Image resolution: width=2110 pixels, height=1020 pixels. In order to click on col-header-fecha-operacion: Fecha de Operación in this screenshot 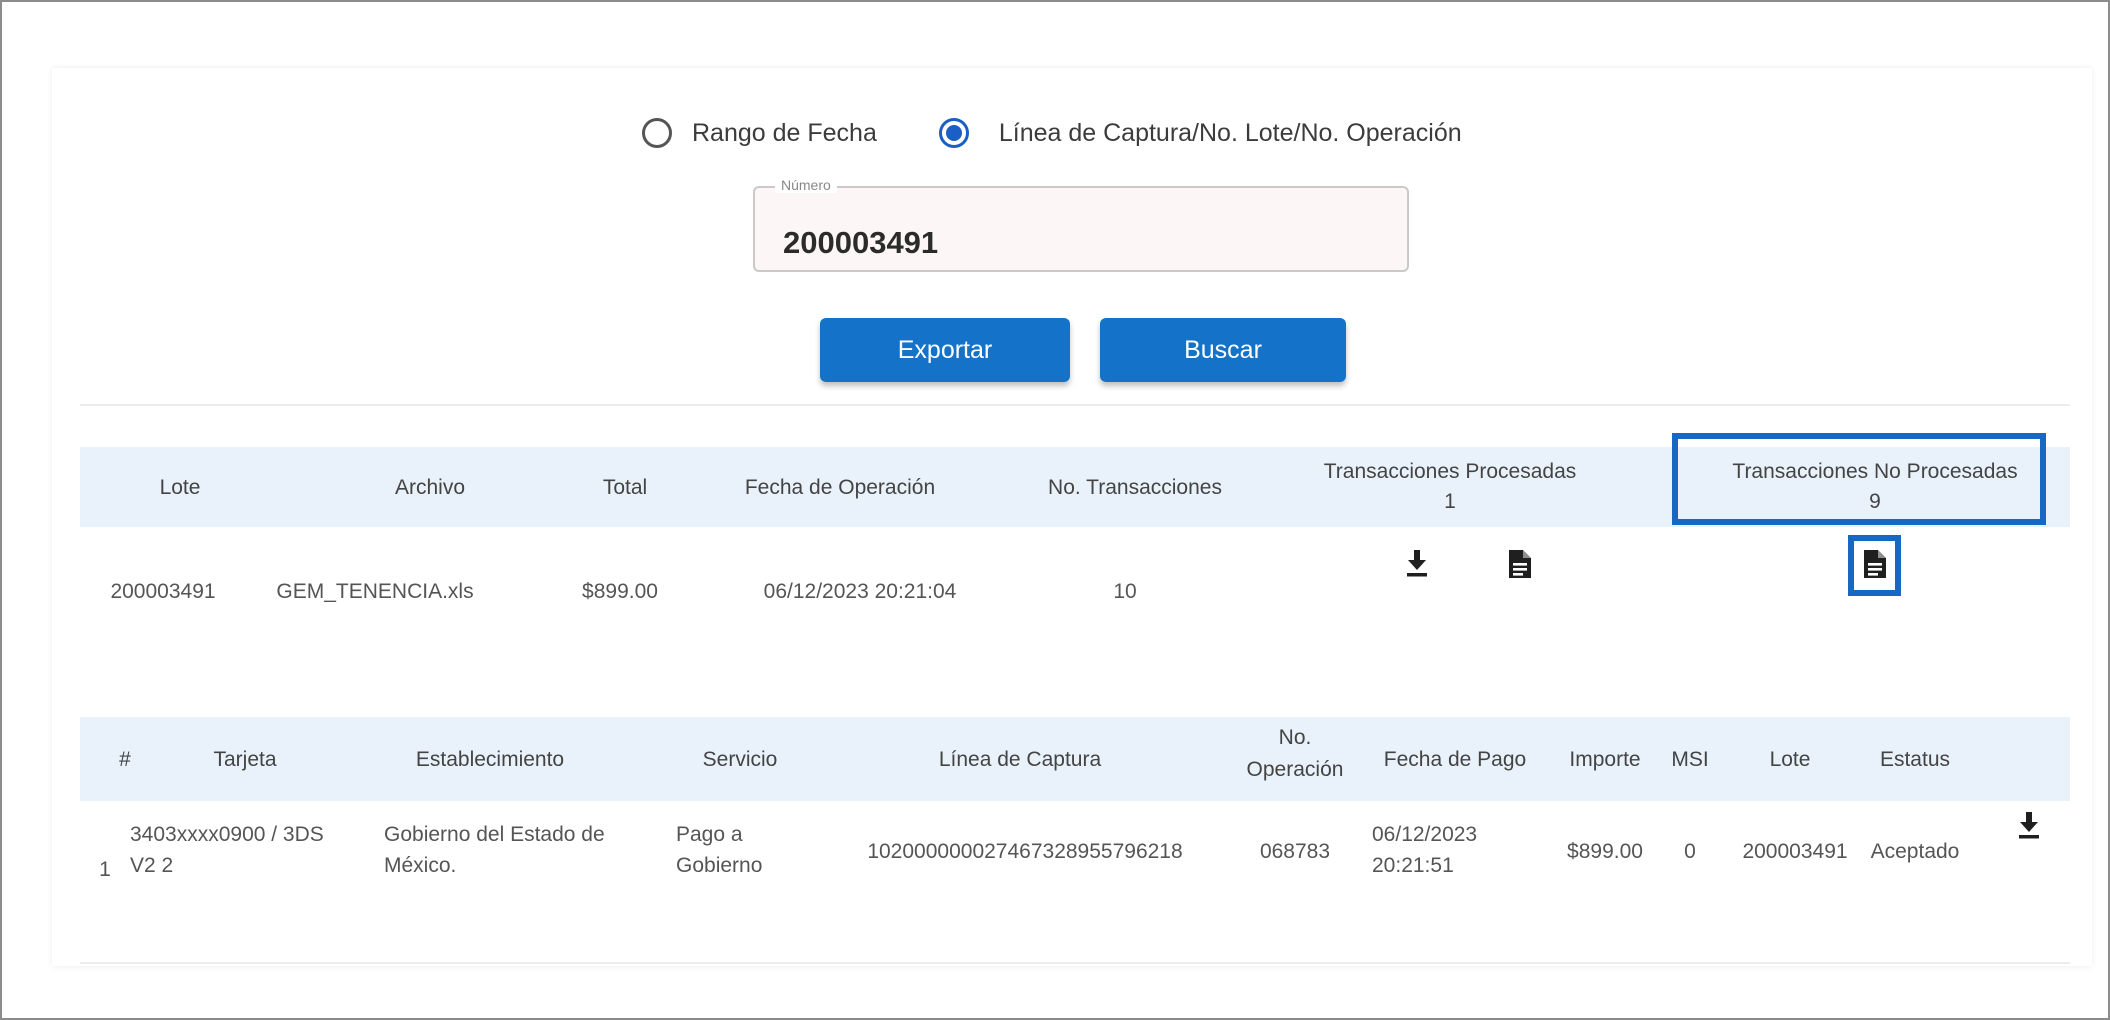, I will do `click(840, 487)`.